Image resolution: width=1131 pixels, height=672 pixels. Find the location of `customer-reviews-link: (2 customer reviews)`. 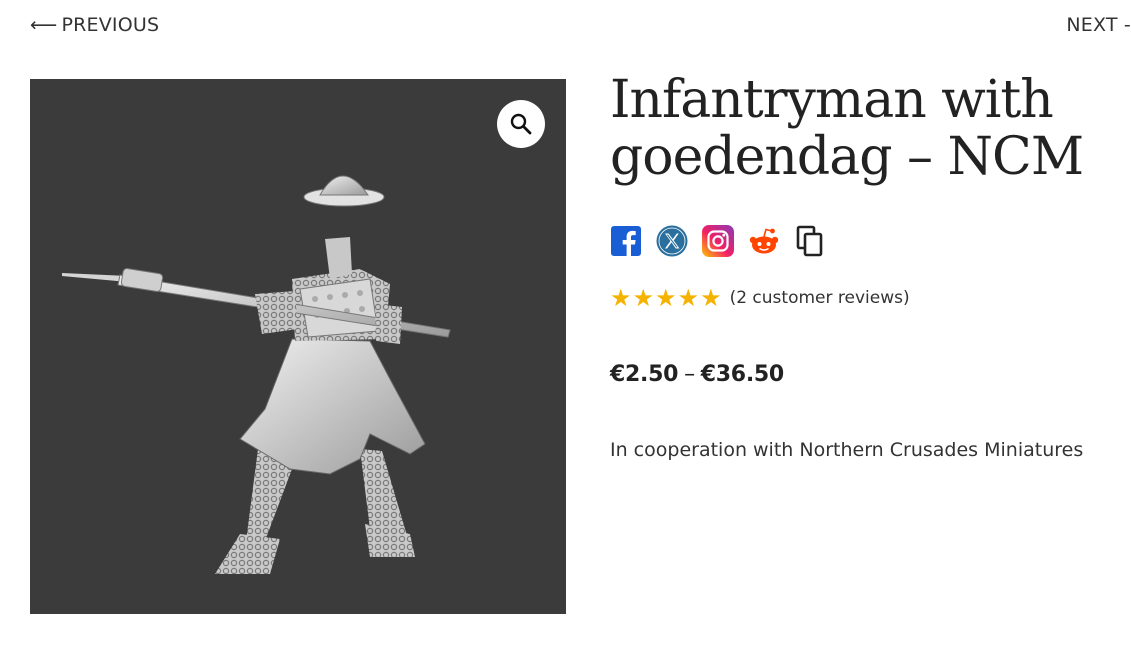

customer-reviews-link: (2 customer reviews) is located at coordinates (820, 298).